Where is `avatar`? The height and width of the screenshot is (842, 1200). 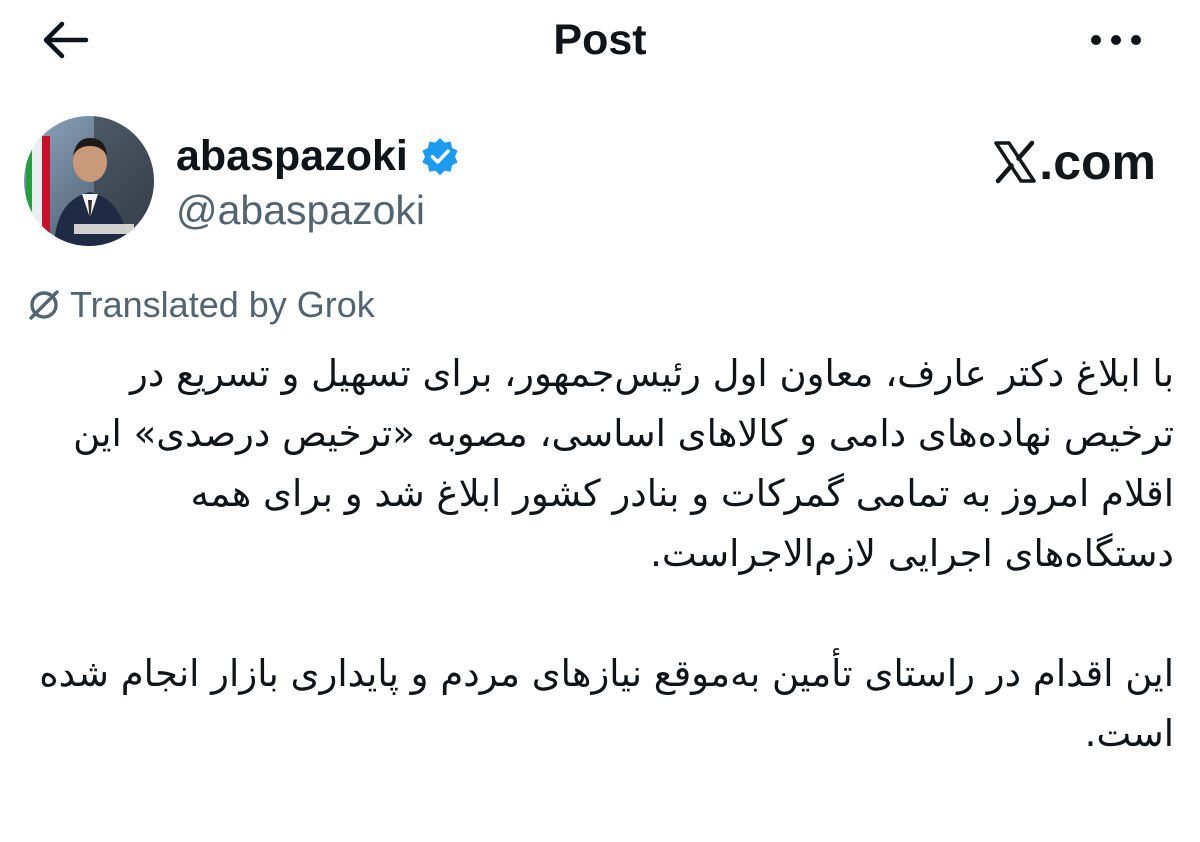
avatar is located at coordinates (89, 181).